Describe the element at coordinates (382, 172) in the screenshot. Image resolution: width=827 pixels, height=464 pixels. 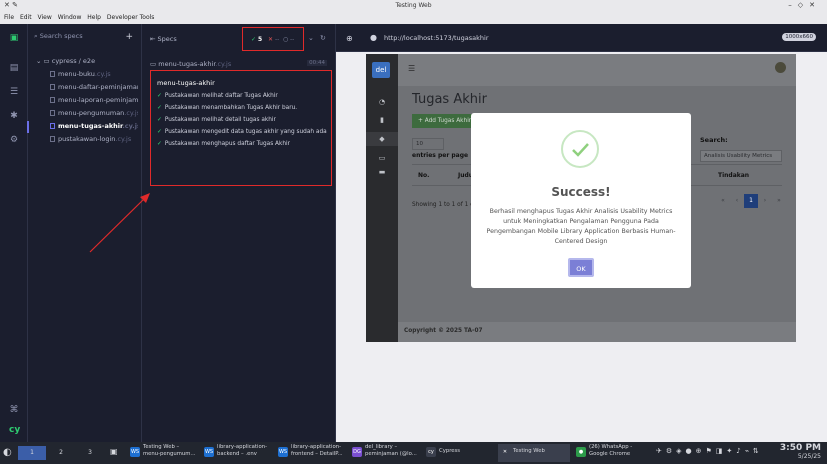
I see `more-icon: ▬` at that location.